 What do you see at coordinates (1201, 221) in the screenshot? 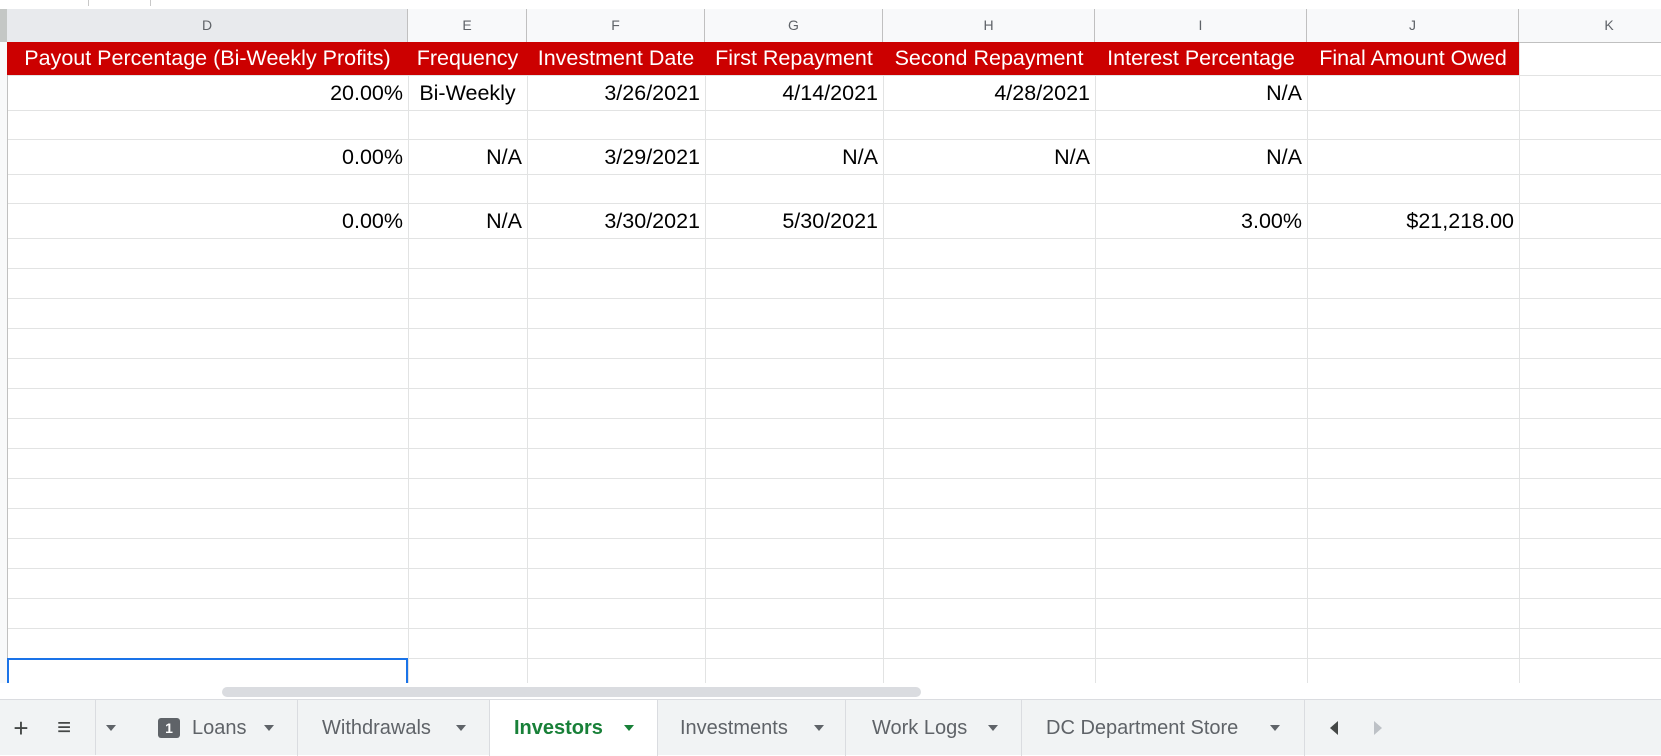
I see `cell-interest: 3.00%` at bounding box center [1201, 221].